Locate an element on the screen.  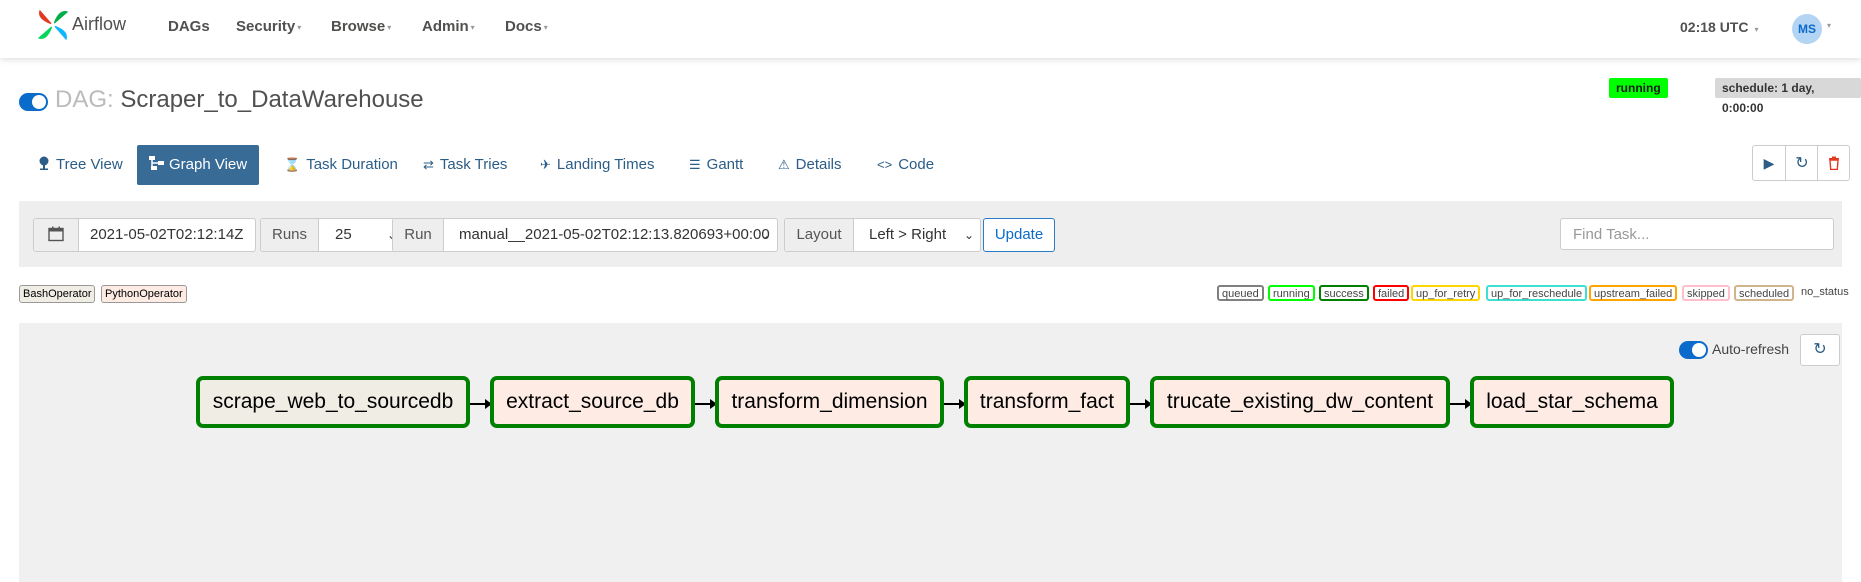
task-node: transform_dimension is located at coordinates (829, 402).